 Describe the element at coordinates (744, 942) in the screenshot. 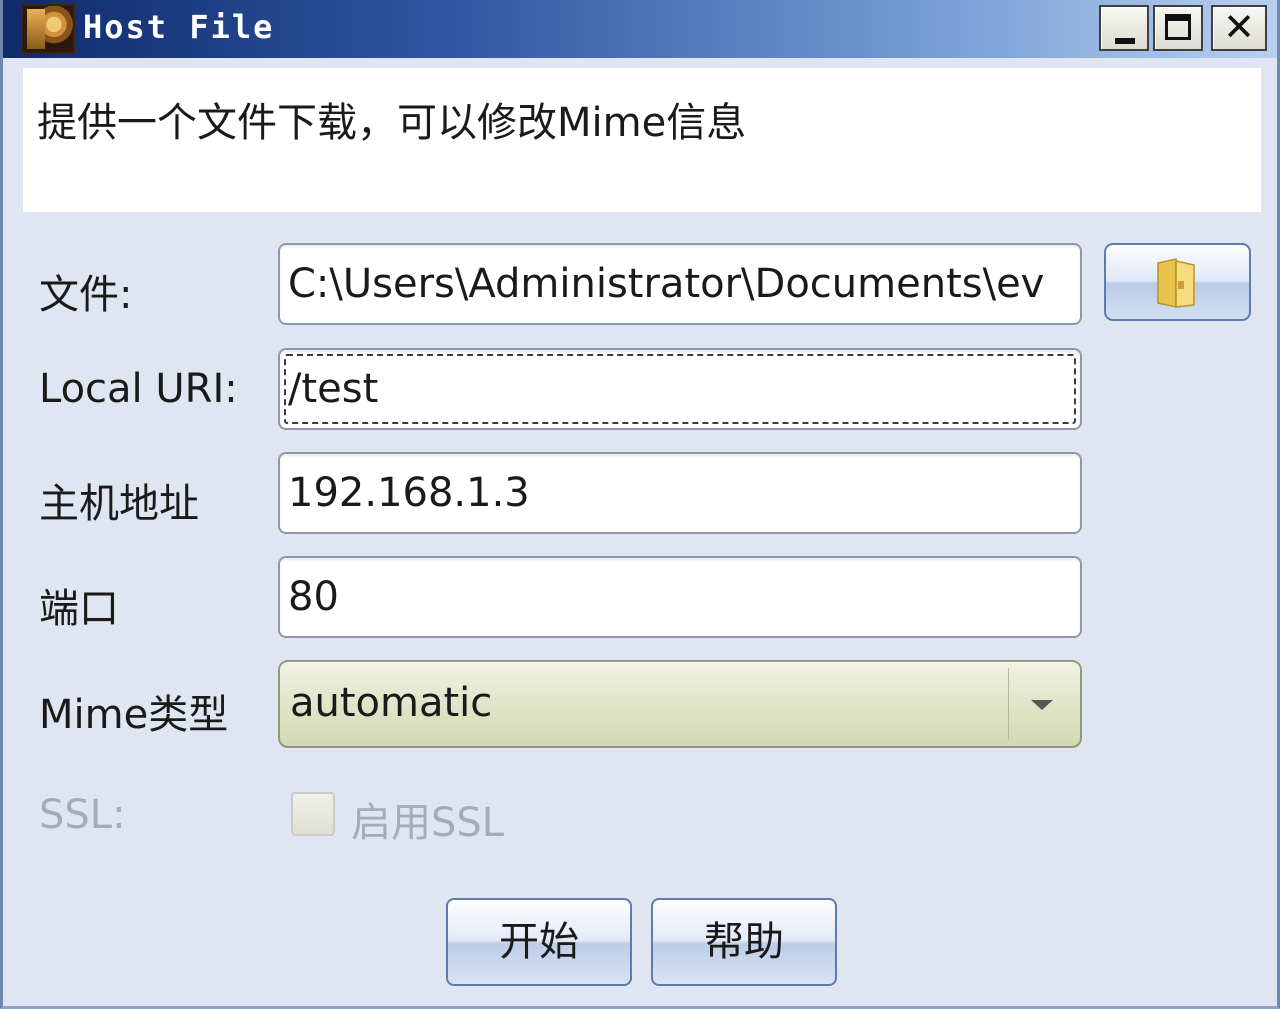

I see `help-button: 帮助` at that location.